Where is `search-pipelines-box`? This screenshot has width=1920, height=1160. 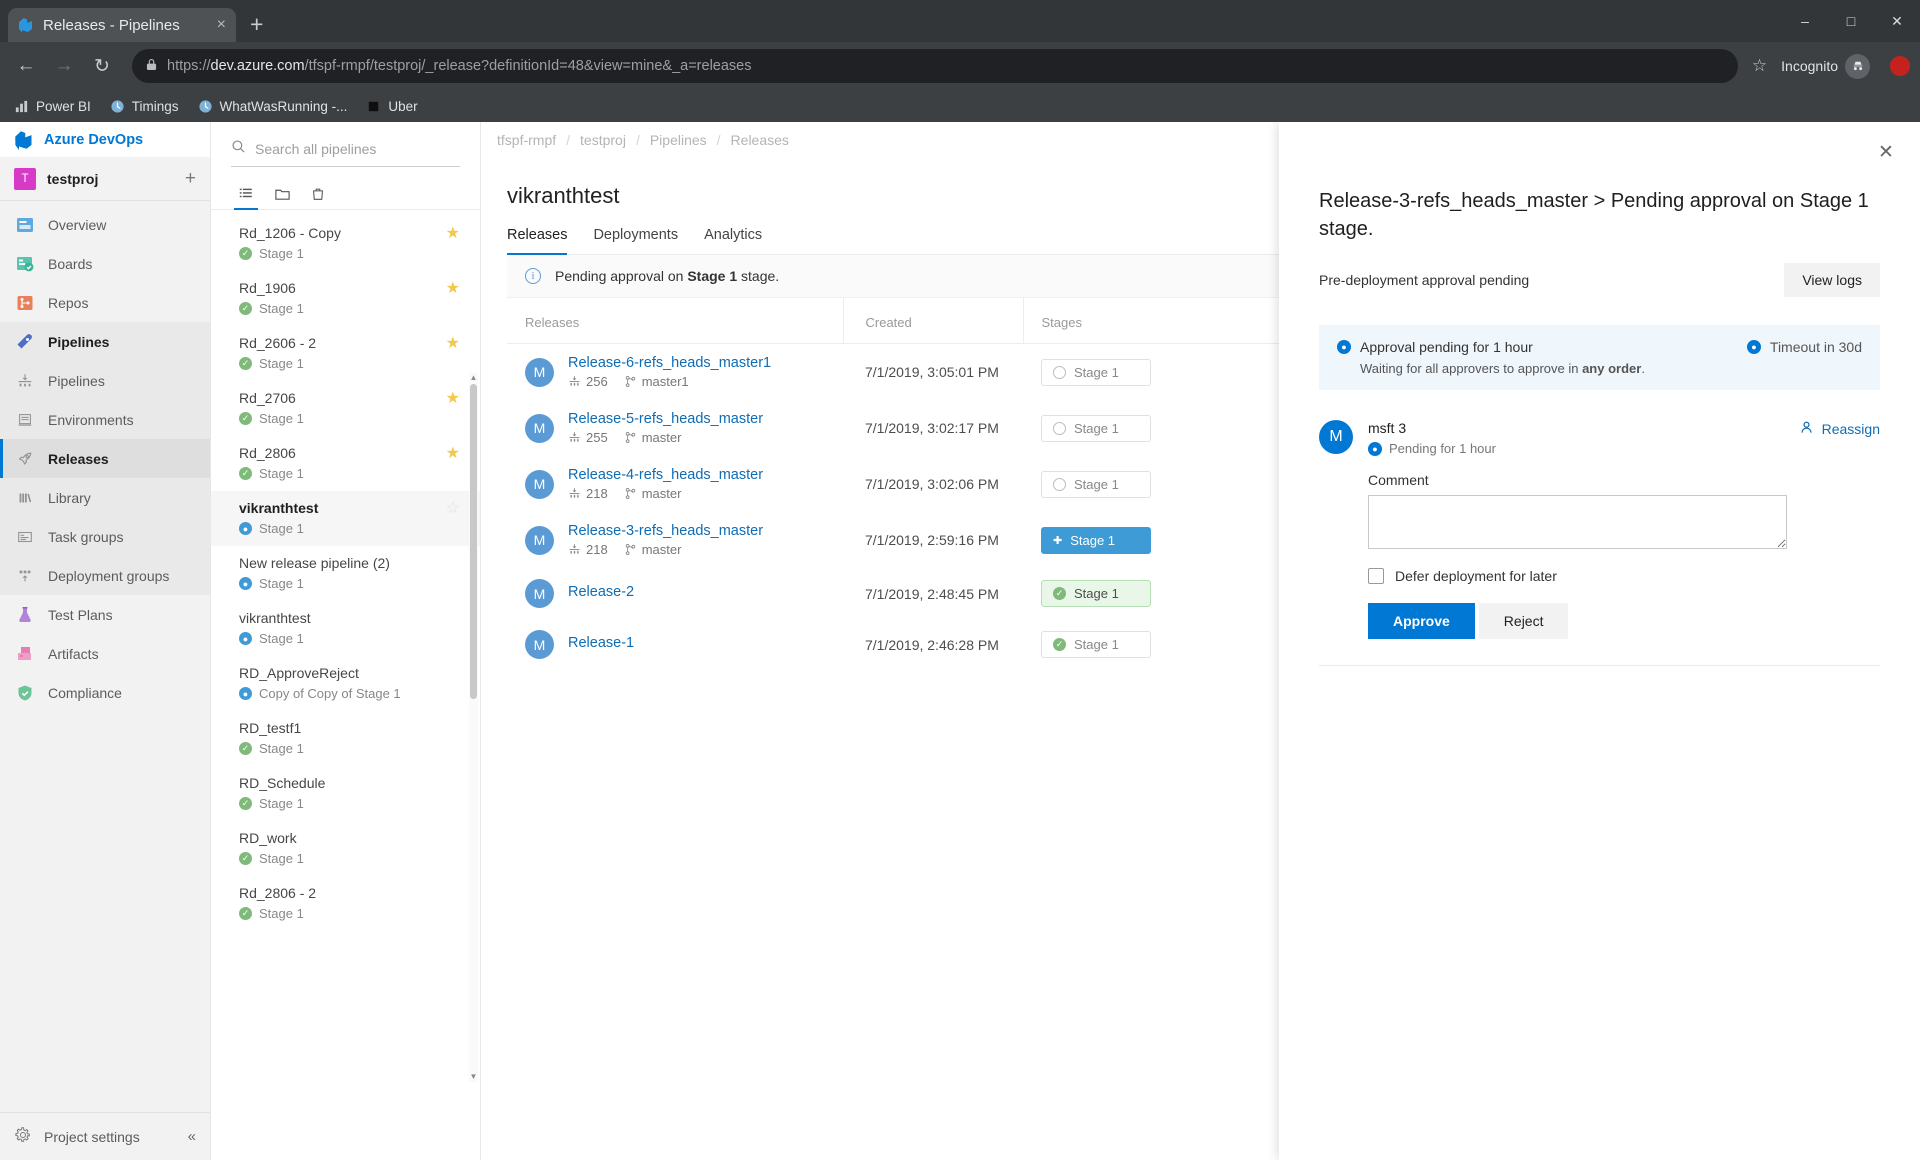 search-pipelines-box is located at coordinates (345, 153).